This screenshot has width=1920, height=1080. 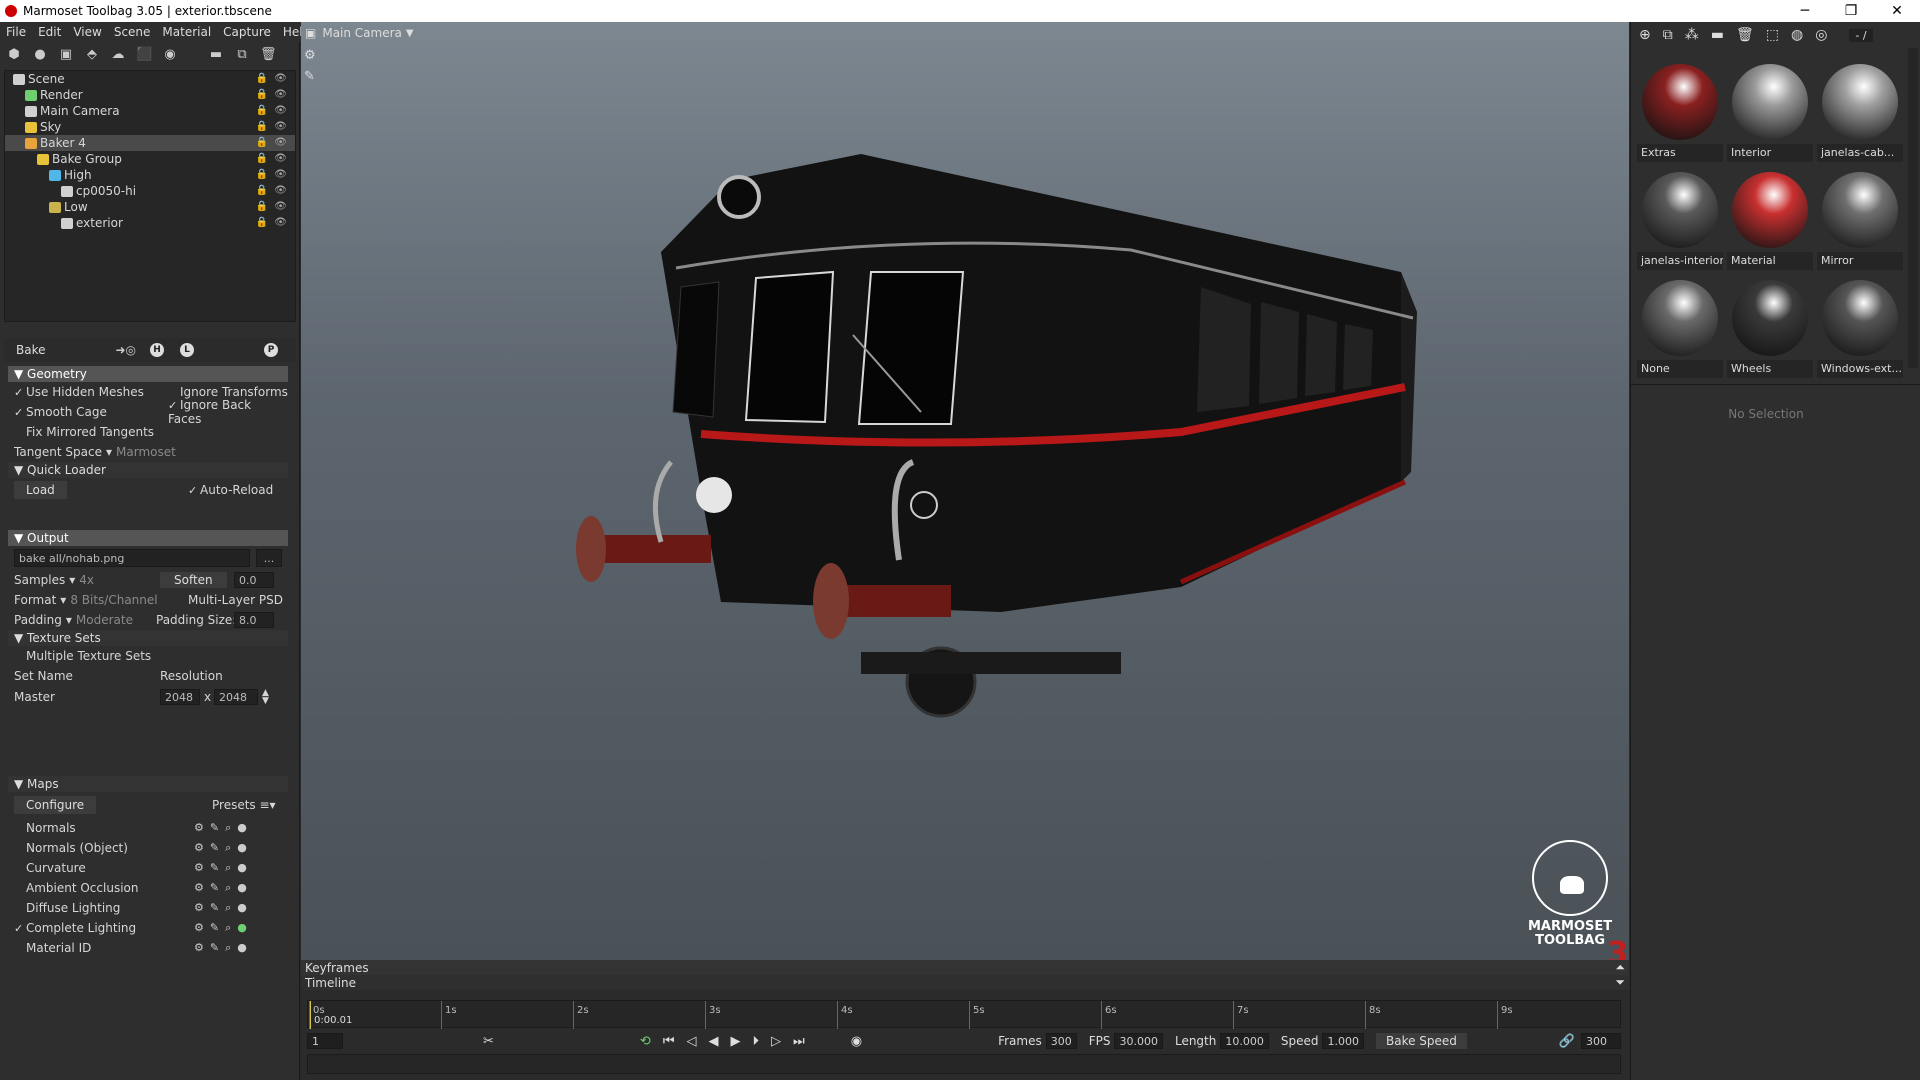 I want to click on material-item: janelas-interior, so click(x=1680, y=219).